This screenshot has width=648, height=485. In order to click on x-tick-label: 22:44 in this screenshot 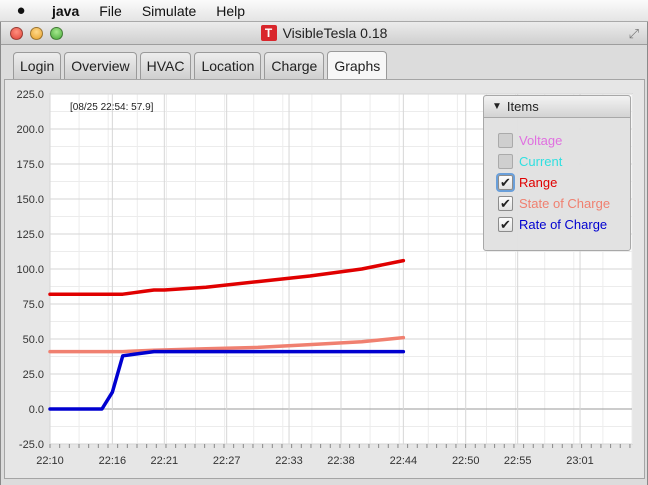, I will do `click(404, 461)`.